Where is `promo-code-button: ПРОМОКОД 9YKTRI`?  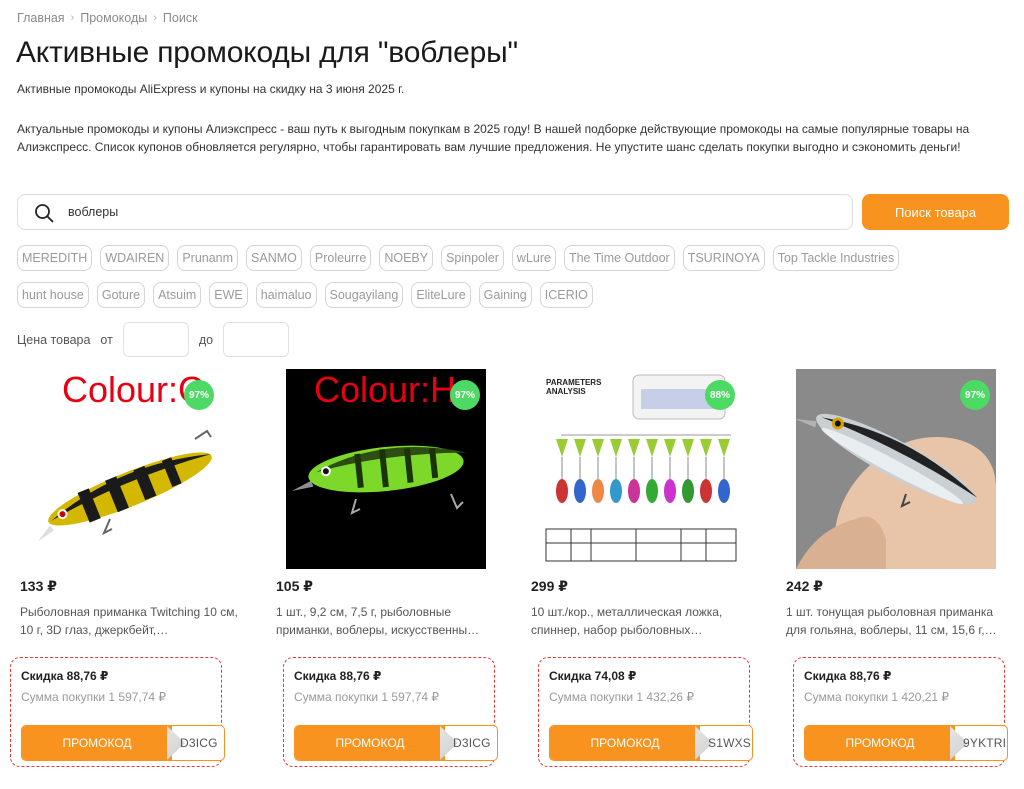
promo-code-button: ПРОМОКОД 9YKTRI is located at coordinates (906, 743).